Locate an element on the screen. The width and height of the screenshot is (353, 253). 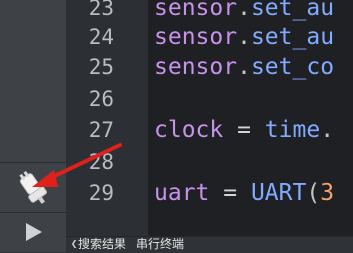
code-token: clock is located at coordinates (189, 130).